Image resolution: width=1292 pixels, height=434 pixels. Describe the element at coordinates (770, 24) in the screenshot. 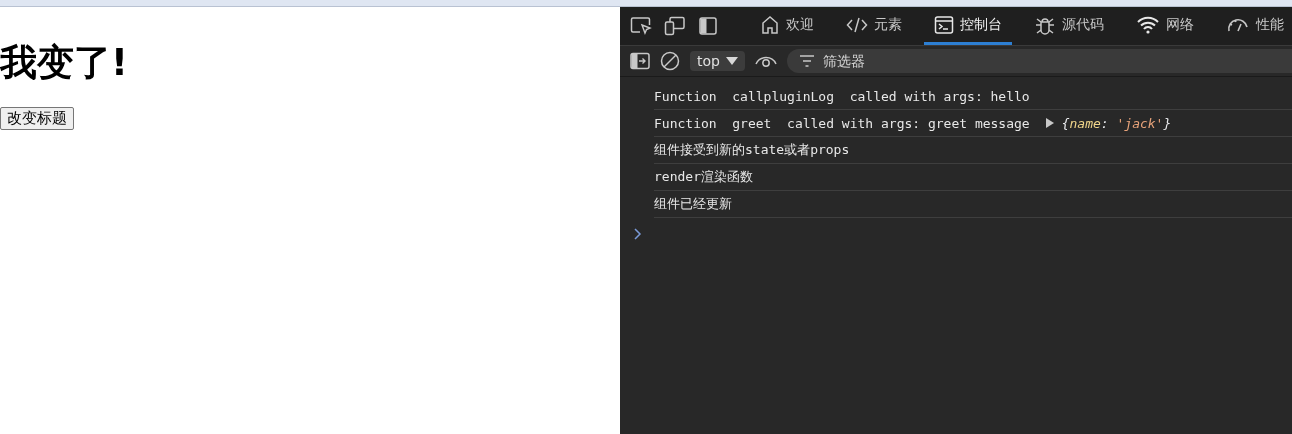

I see `house-icon` at that location.